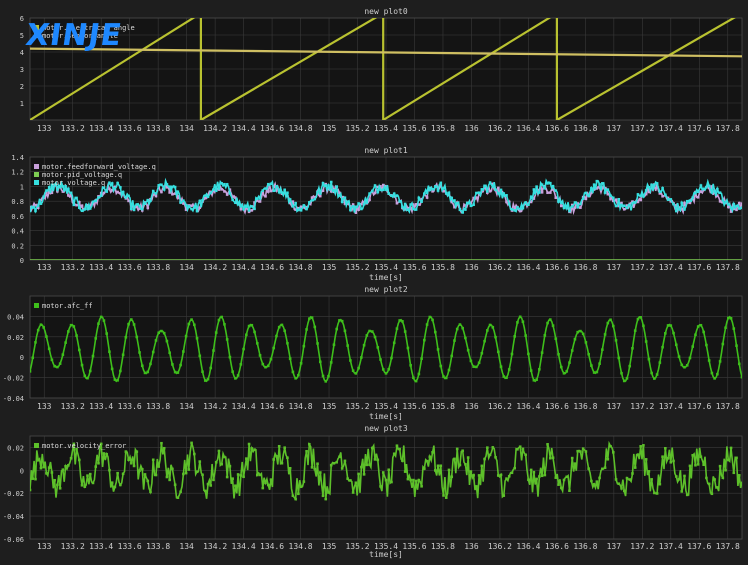 This screenshot has height=565, width=748. I want to click on x-tick-label: 135, so click(329, 128).